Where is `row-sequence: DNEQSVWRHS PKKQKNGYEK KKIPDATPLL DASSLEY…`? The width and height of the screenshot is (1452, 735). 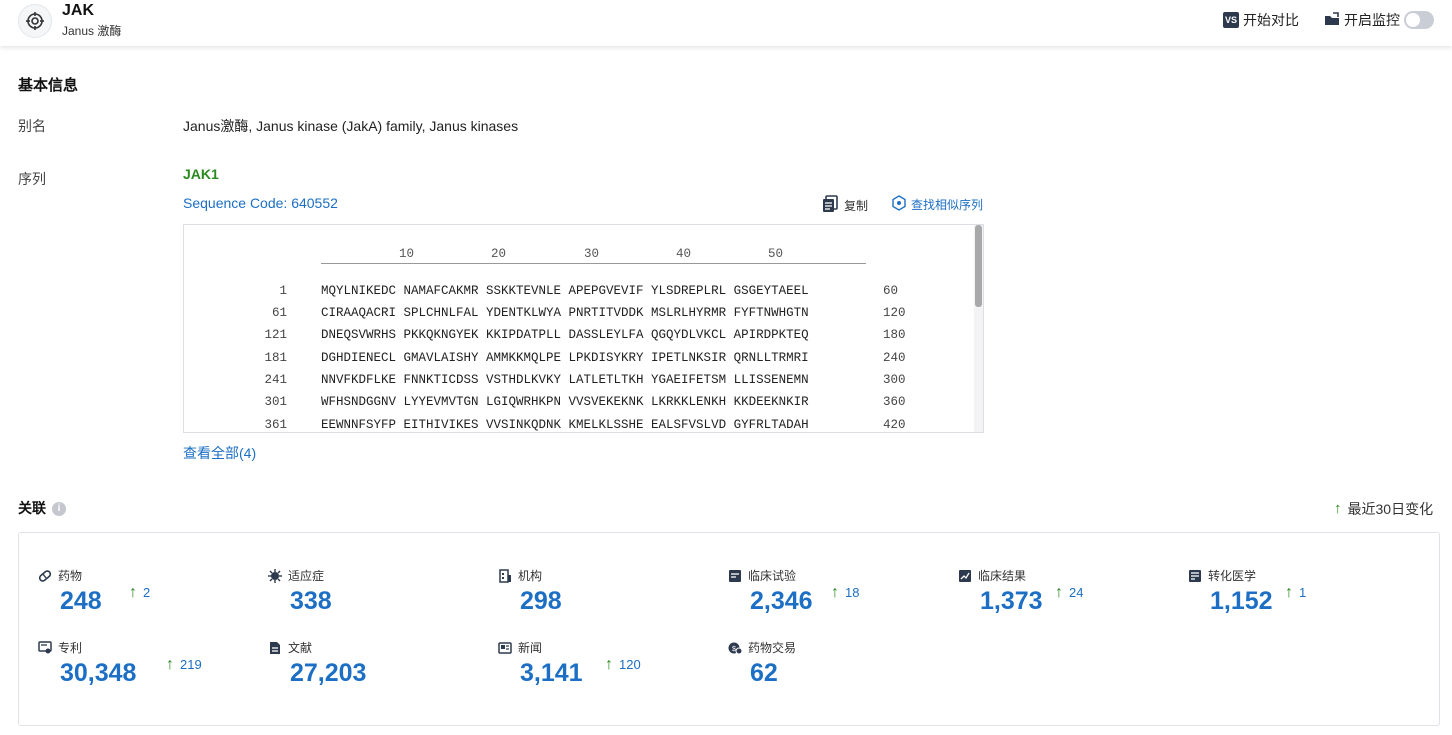
row-sequence: DNEQSVWRHS PKKQKNGYEK KKIPDATPLL DASSLEY… is located at coordinates (565, 335).